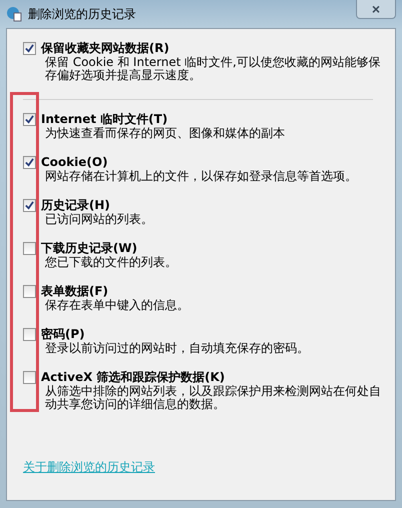 The width and height of the screenshot is (402, 508). Describe the element at coordinates (111, 262) in the screenshot. I see `option-description: 您已下载的文件的列表。` at that location.